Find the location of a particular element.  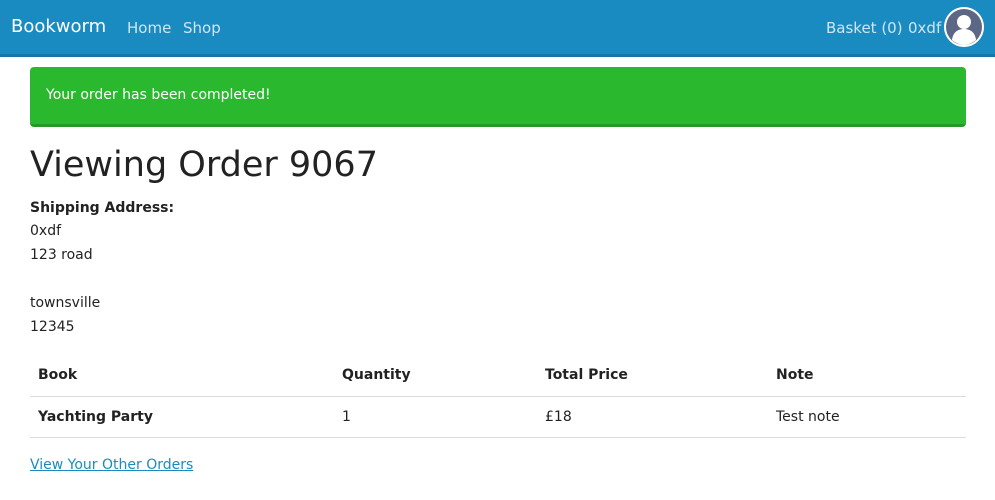

top-navbar: Bookworm Home Shop Basket (0) 0xdf is located at coordinates (497, 28).